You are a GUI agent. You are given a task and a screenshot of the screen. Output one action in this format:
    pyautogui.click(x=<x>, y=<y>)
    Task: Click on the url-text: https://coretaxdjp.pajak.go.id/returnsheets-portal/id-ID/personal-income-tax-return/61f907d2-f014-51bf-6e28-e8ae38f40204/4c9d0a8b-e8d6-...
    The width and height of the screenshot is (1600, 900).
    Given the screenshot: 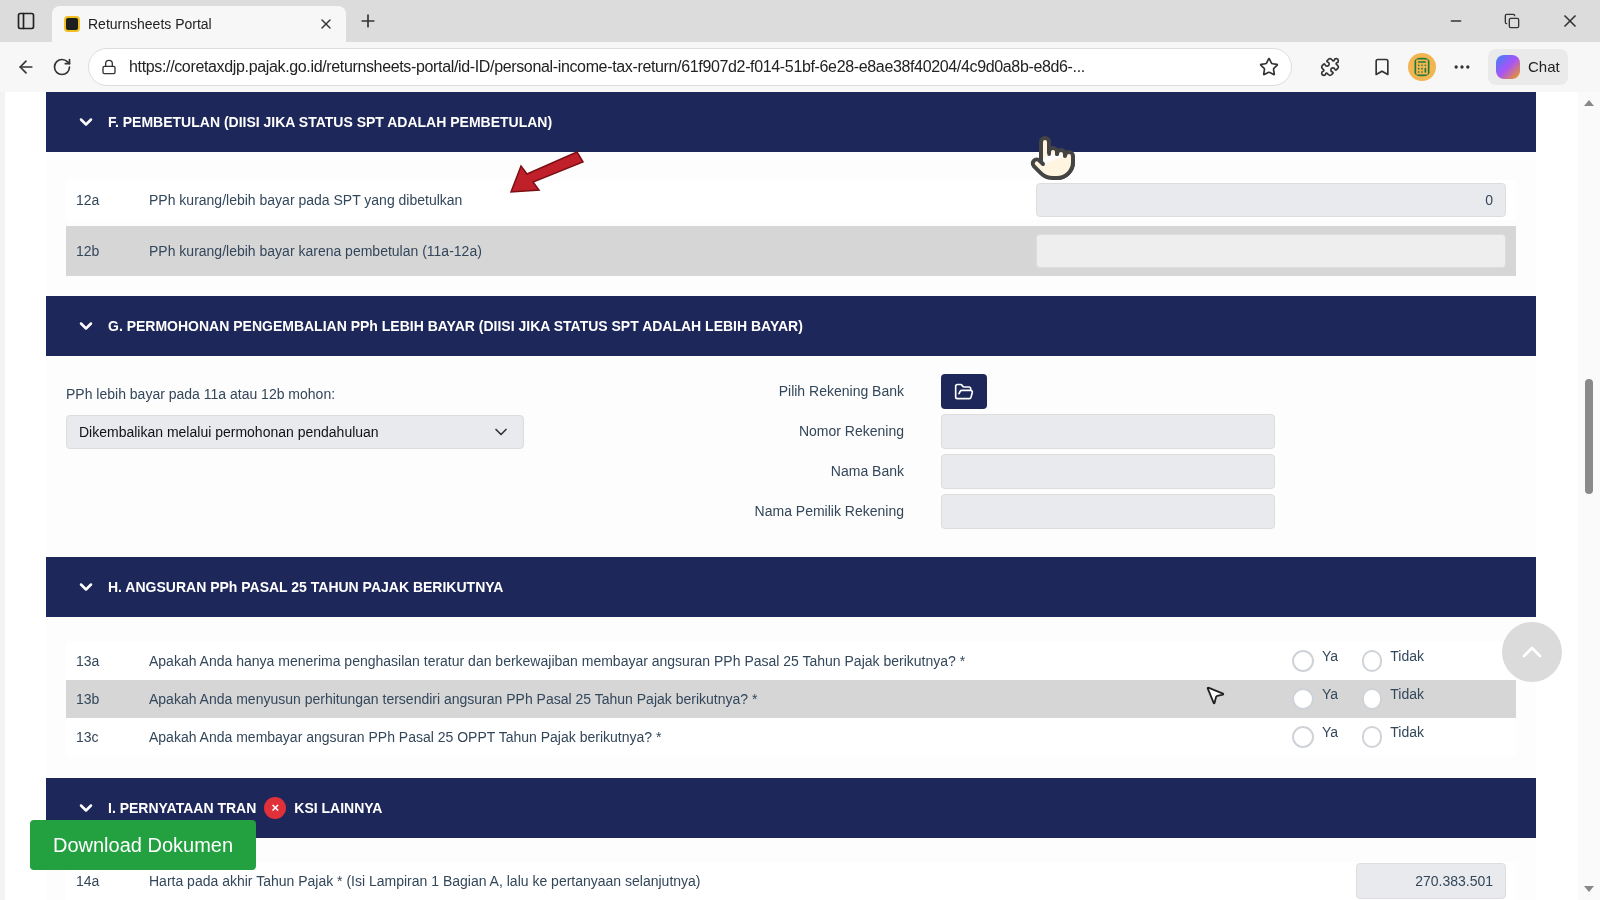 What is the action you would take?
    pyautogui.click(x=607, y=67)
    